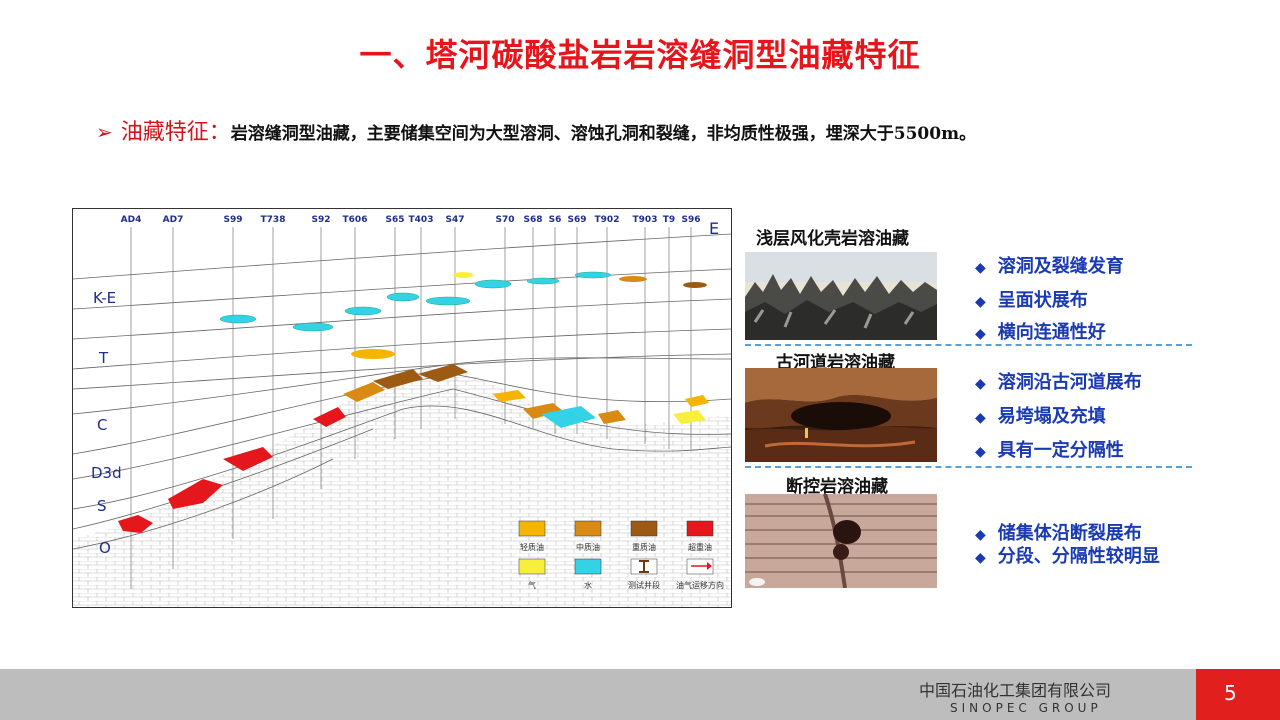  Describe the element at coordinates (640, 694) in the screenshot. I see `footer: 中国石油化工集团有限公司 SINOPEC GROUP 5` at that location.